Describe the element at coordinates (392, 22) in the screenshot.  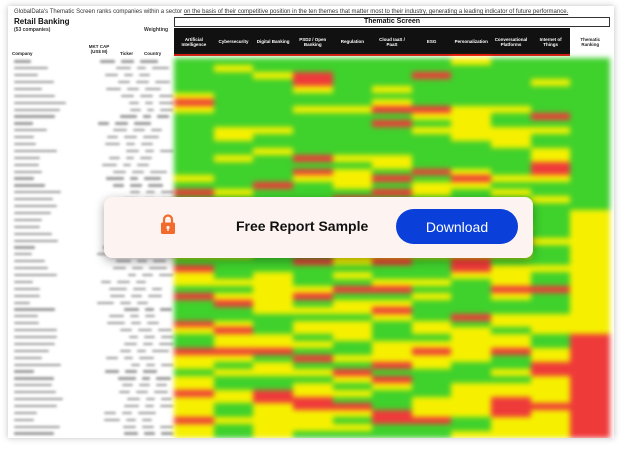
I see `thematic-screen-title: Thematic Screen` at that location.